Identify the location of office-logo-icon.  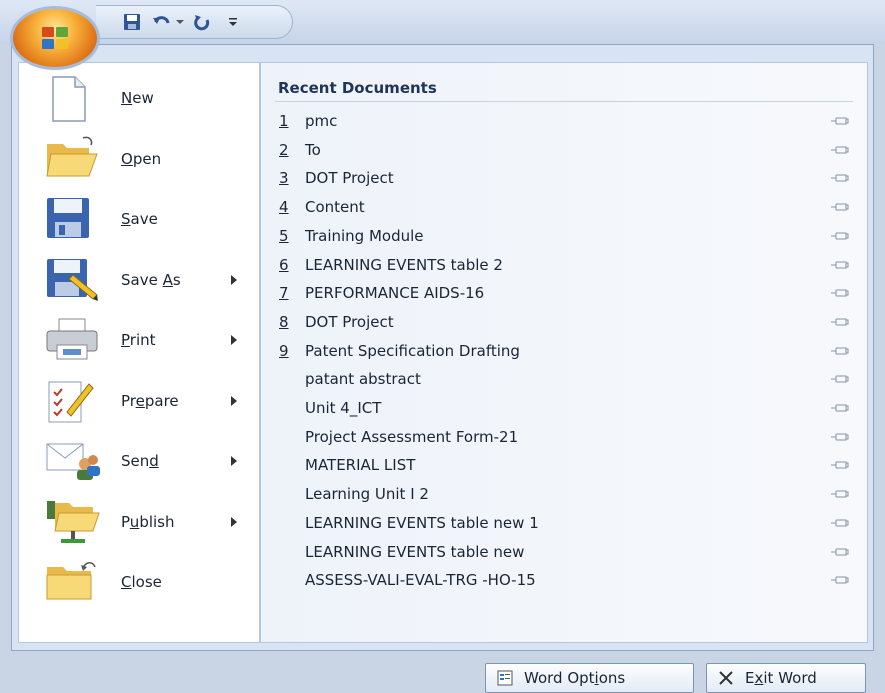
(55, 38).